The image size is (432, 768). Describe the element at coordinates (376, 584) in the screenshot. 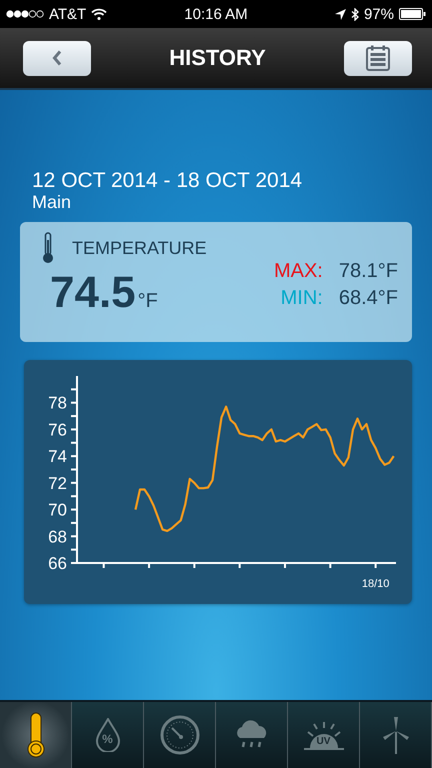

I see `date-label: 18/10` at that location.